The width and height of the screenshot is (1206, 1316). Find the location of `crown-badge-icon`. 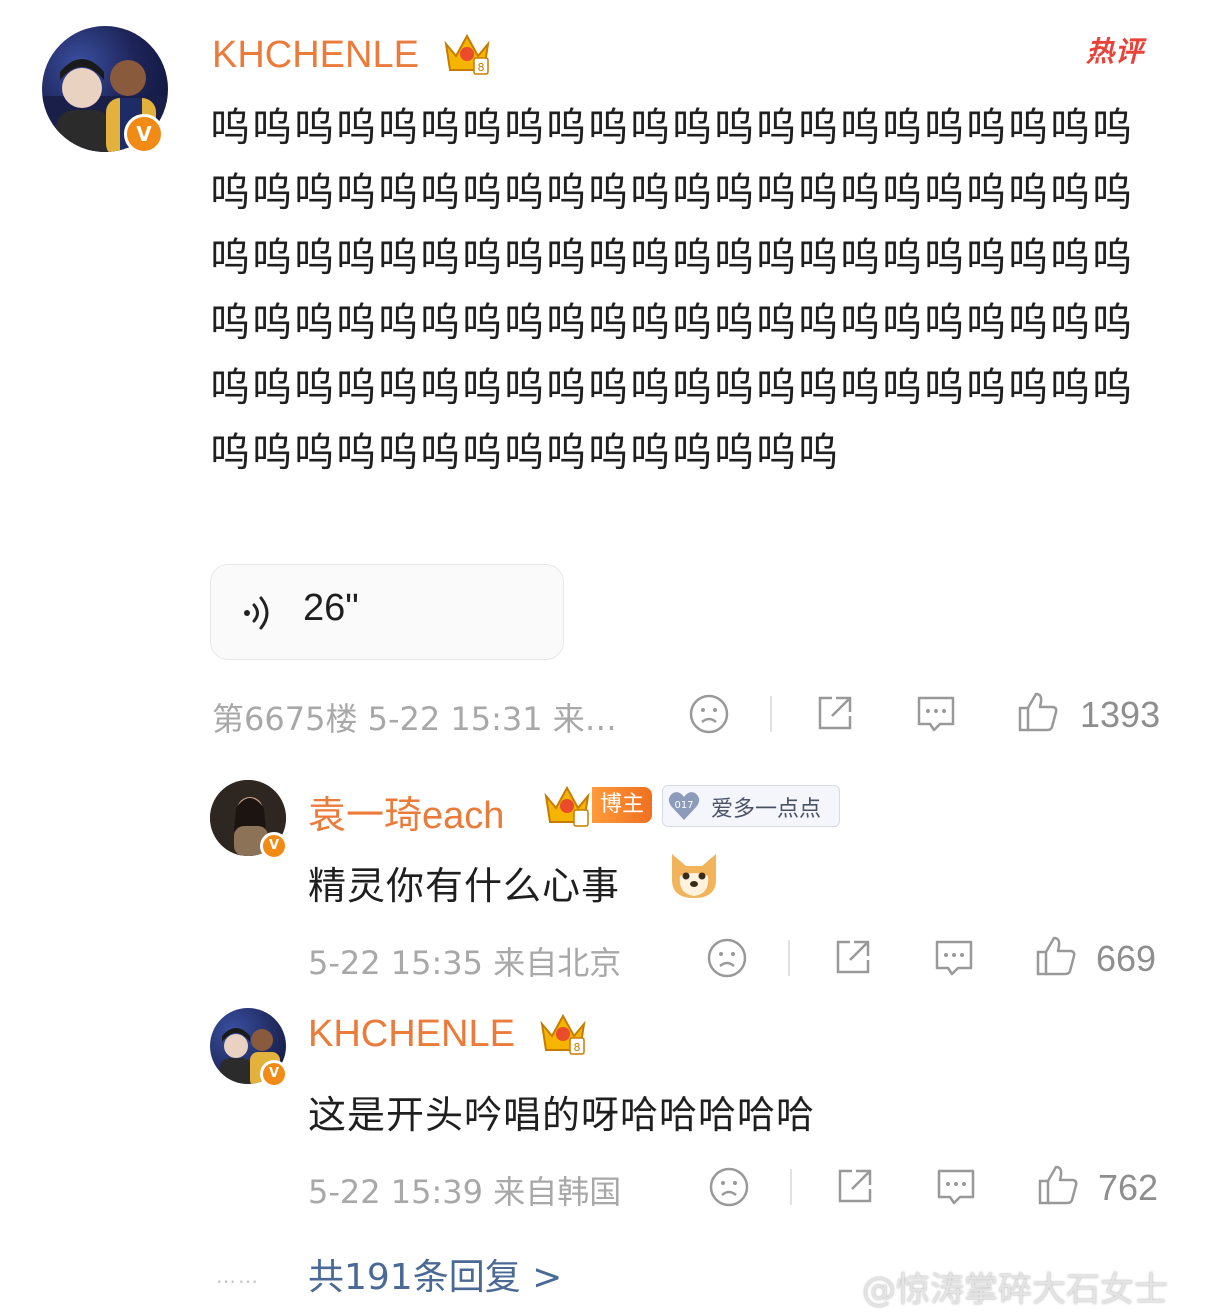

crown-badge-icon is located at coordinates (567, 806).